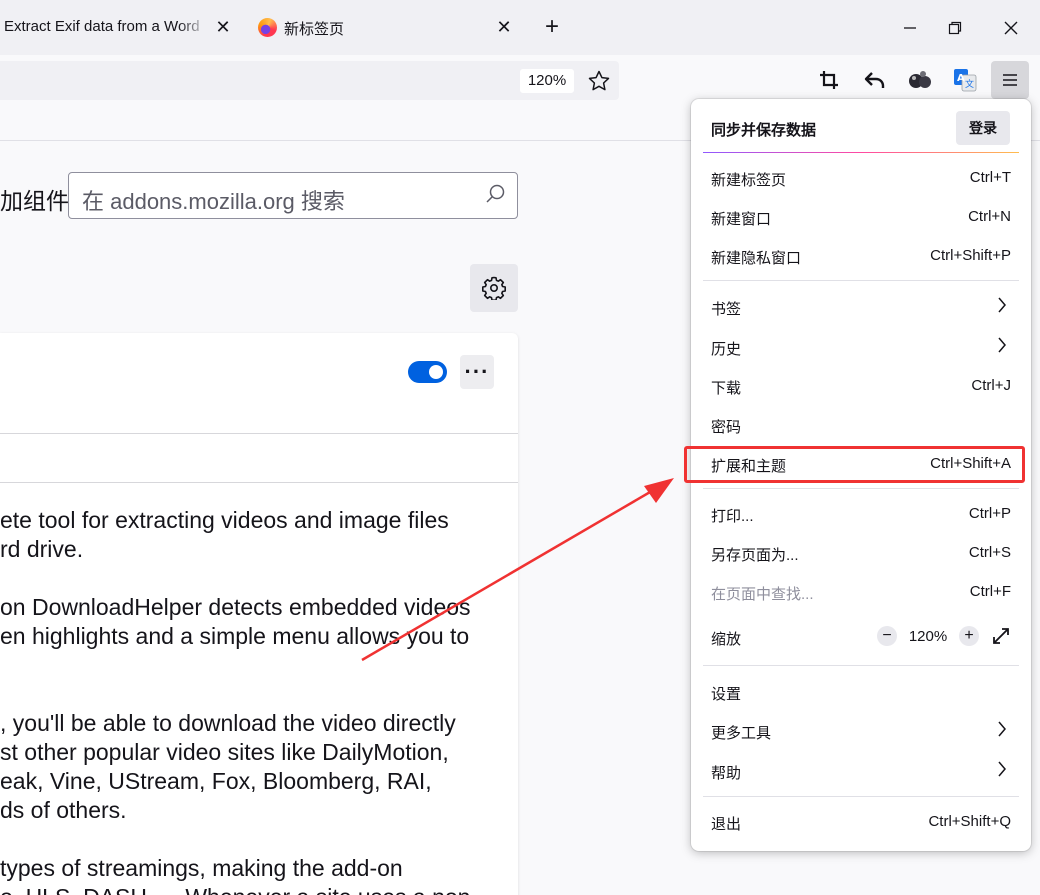 The height and width of the screenshot is (895, 1040). Describe the element at coordinates (726, 824) in the screenshot. I see `menu-item-label: 退出` at that location.